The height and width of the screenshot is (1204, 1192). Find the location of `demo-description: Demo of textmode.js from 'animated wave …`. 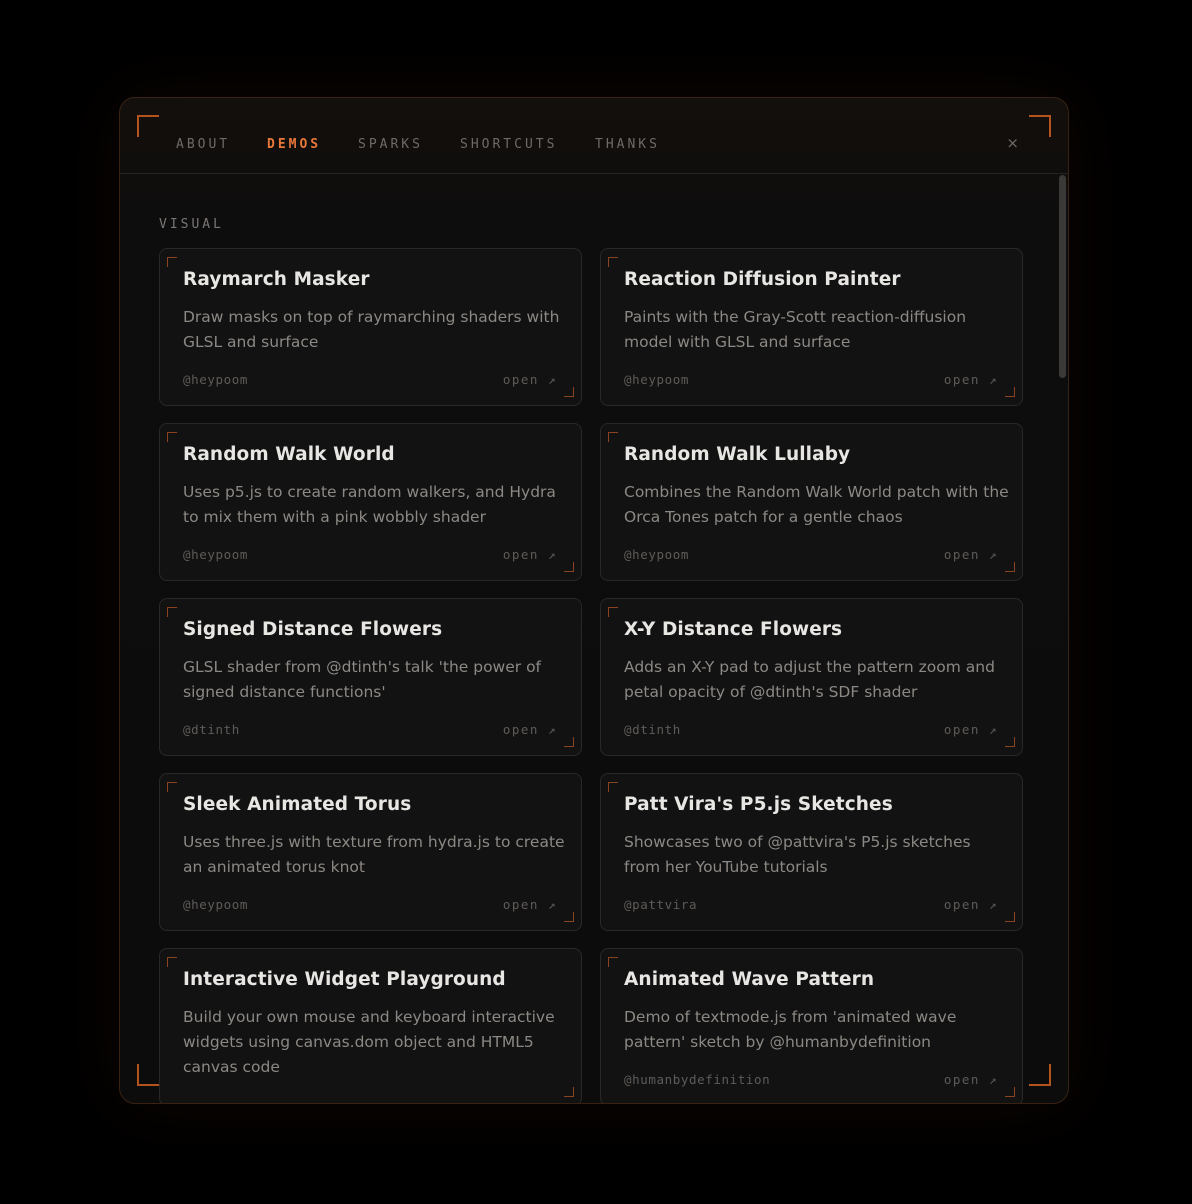

demo-description: Demo of textmode.js from 'animated wave … is located at coordinates (790, 1029).